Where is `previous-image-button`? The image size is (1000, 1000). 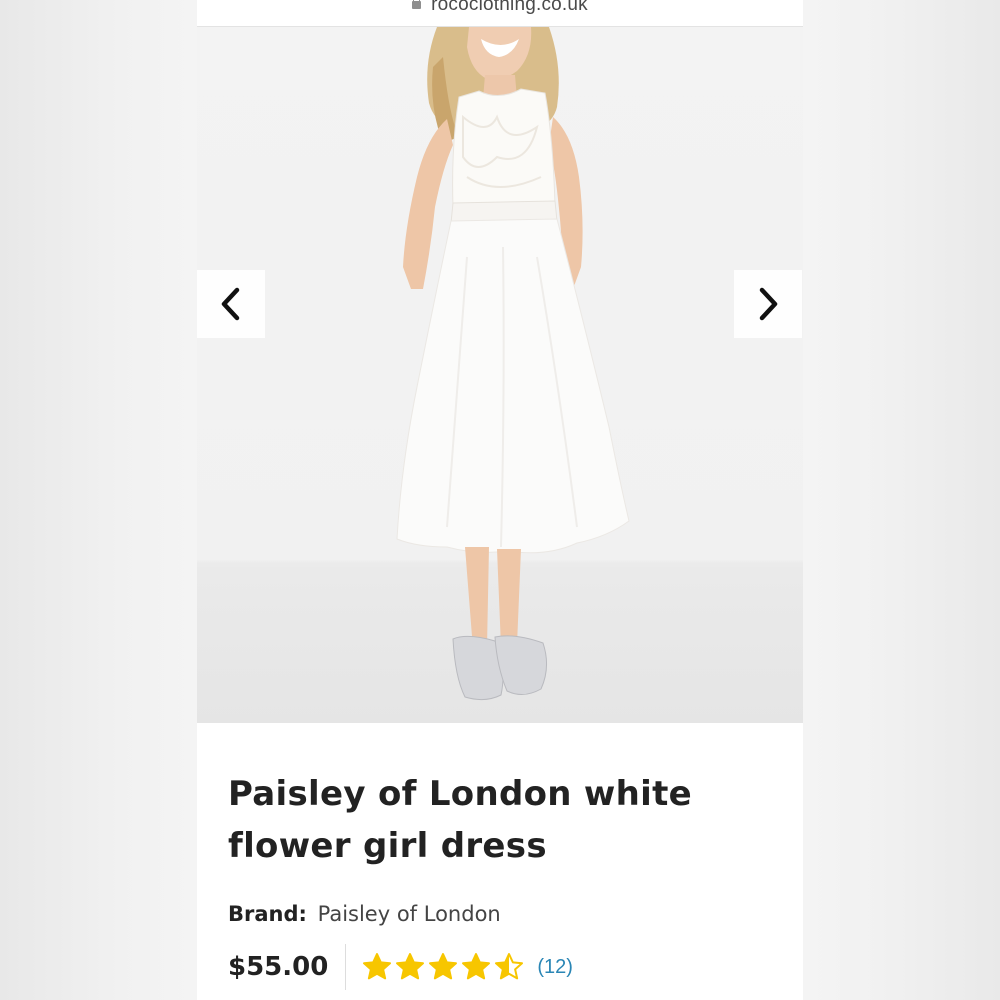
previous-image-button is located at coordinates (231, 304).